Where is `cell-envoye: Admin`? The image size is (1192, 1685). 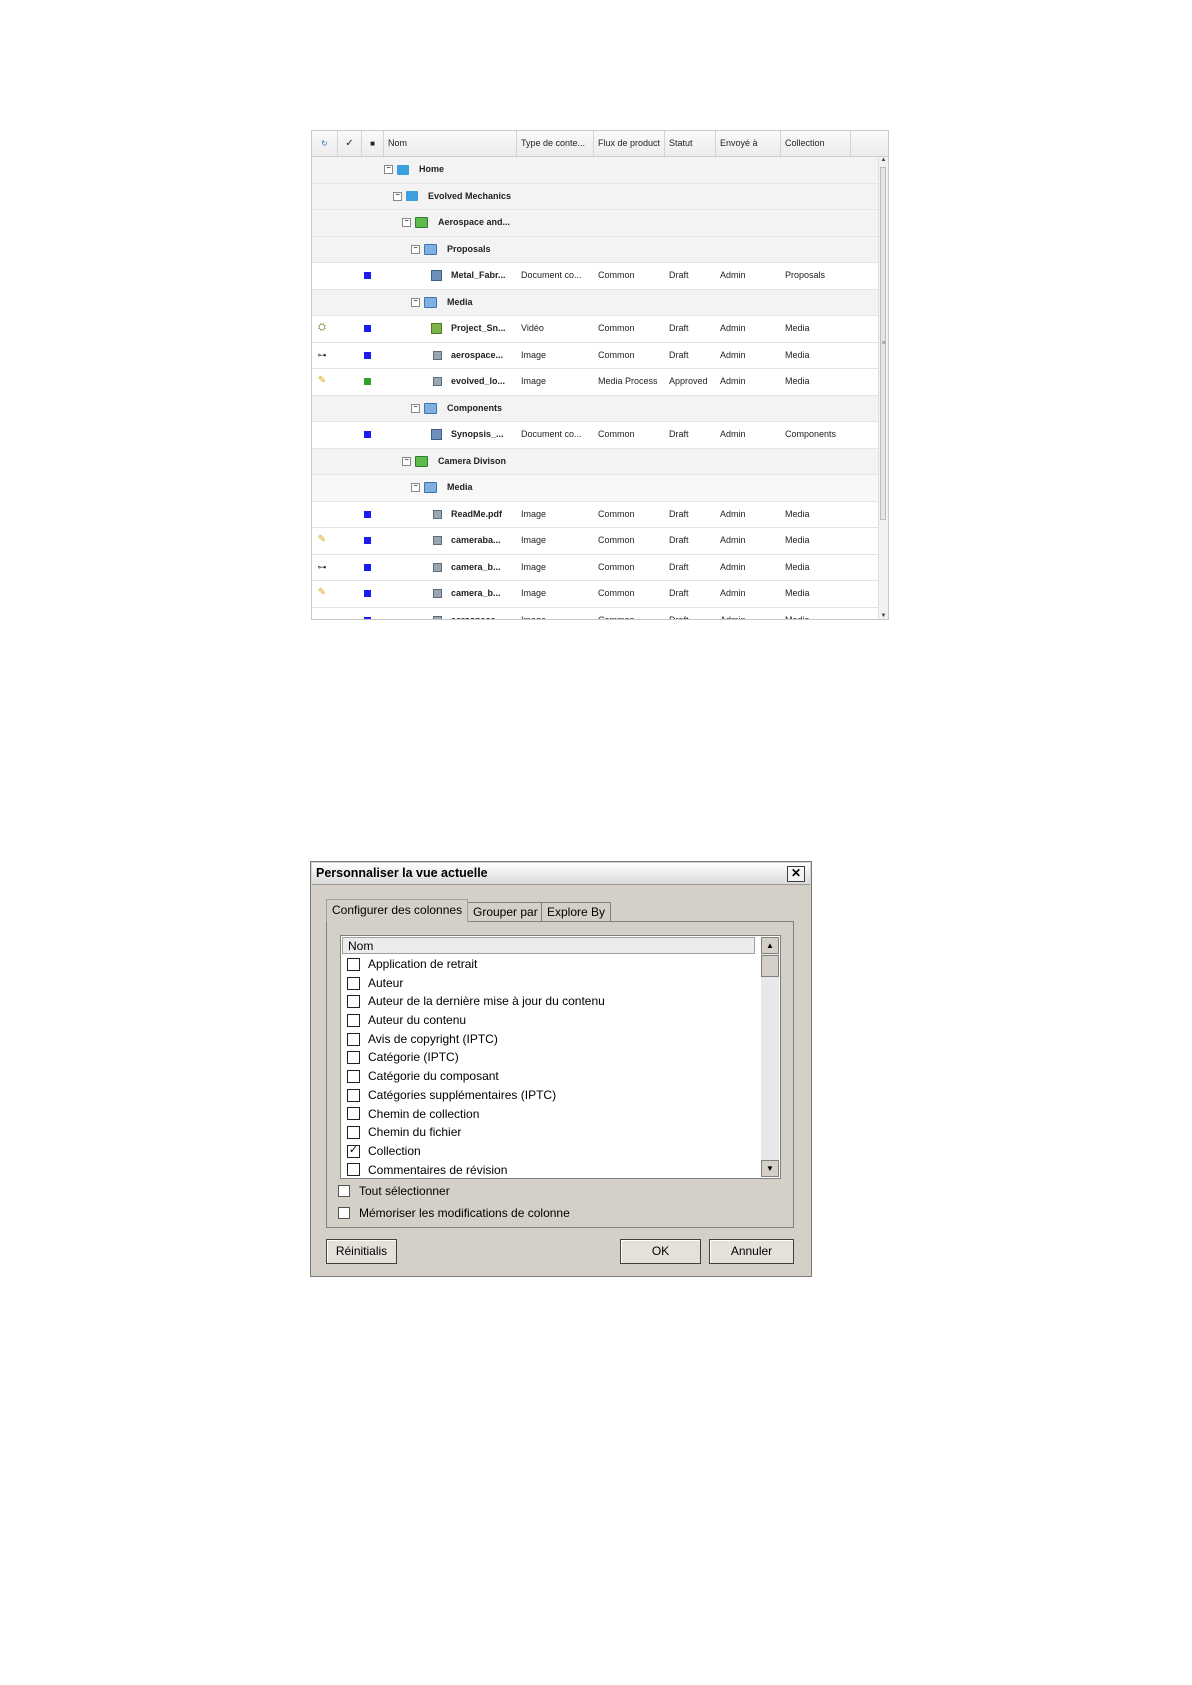 cell-envoye: Admin is located at coordinates (733, 434).